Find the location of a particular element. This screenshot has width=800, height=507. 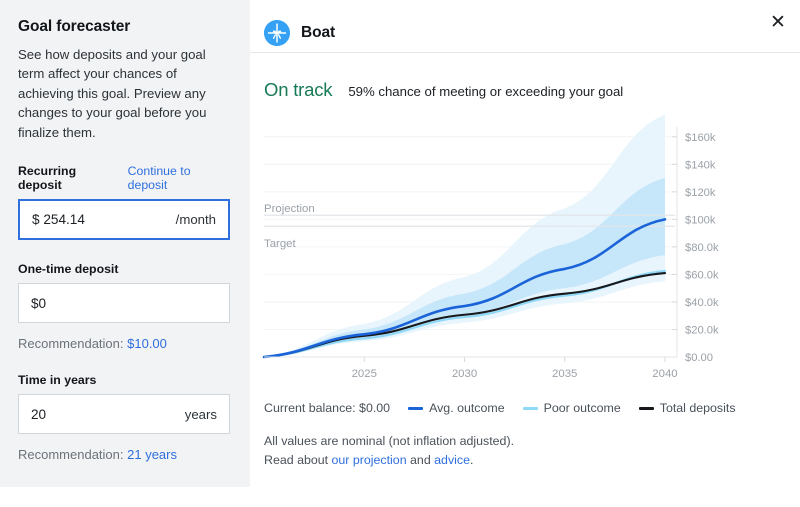

time-in-years-label: Time in years is located at coordinates (57, 380).